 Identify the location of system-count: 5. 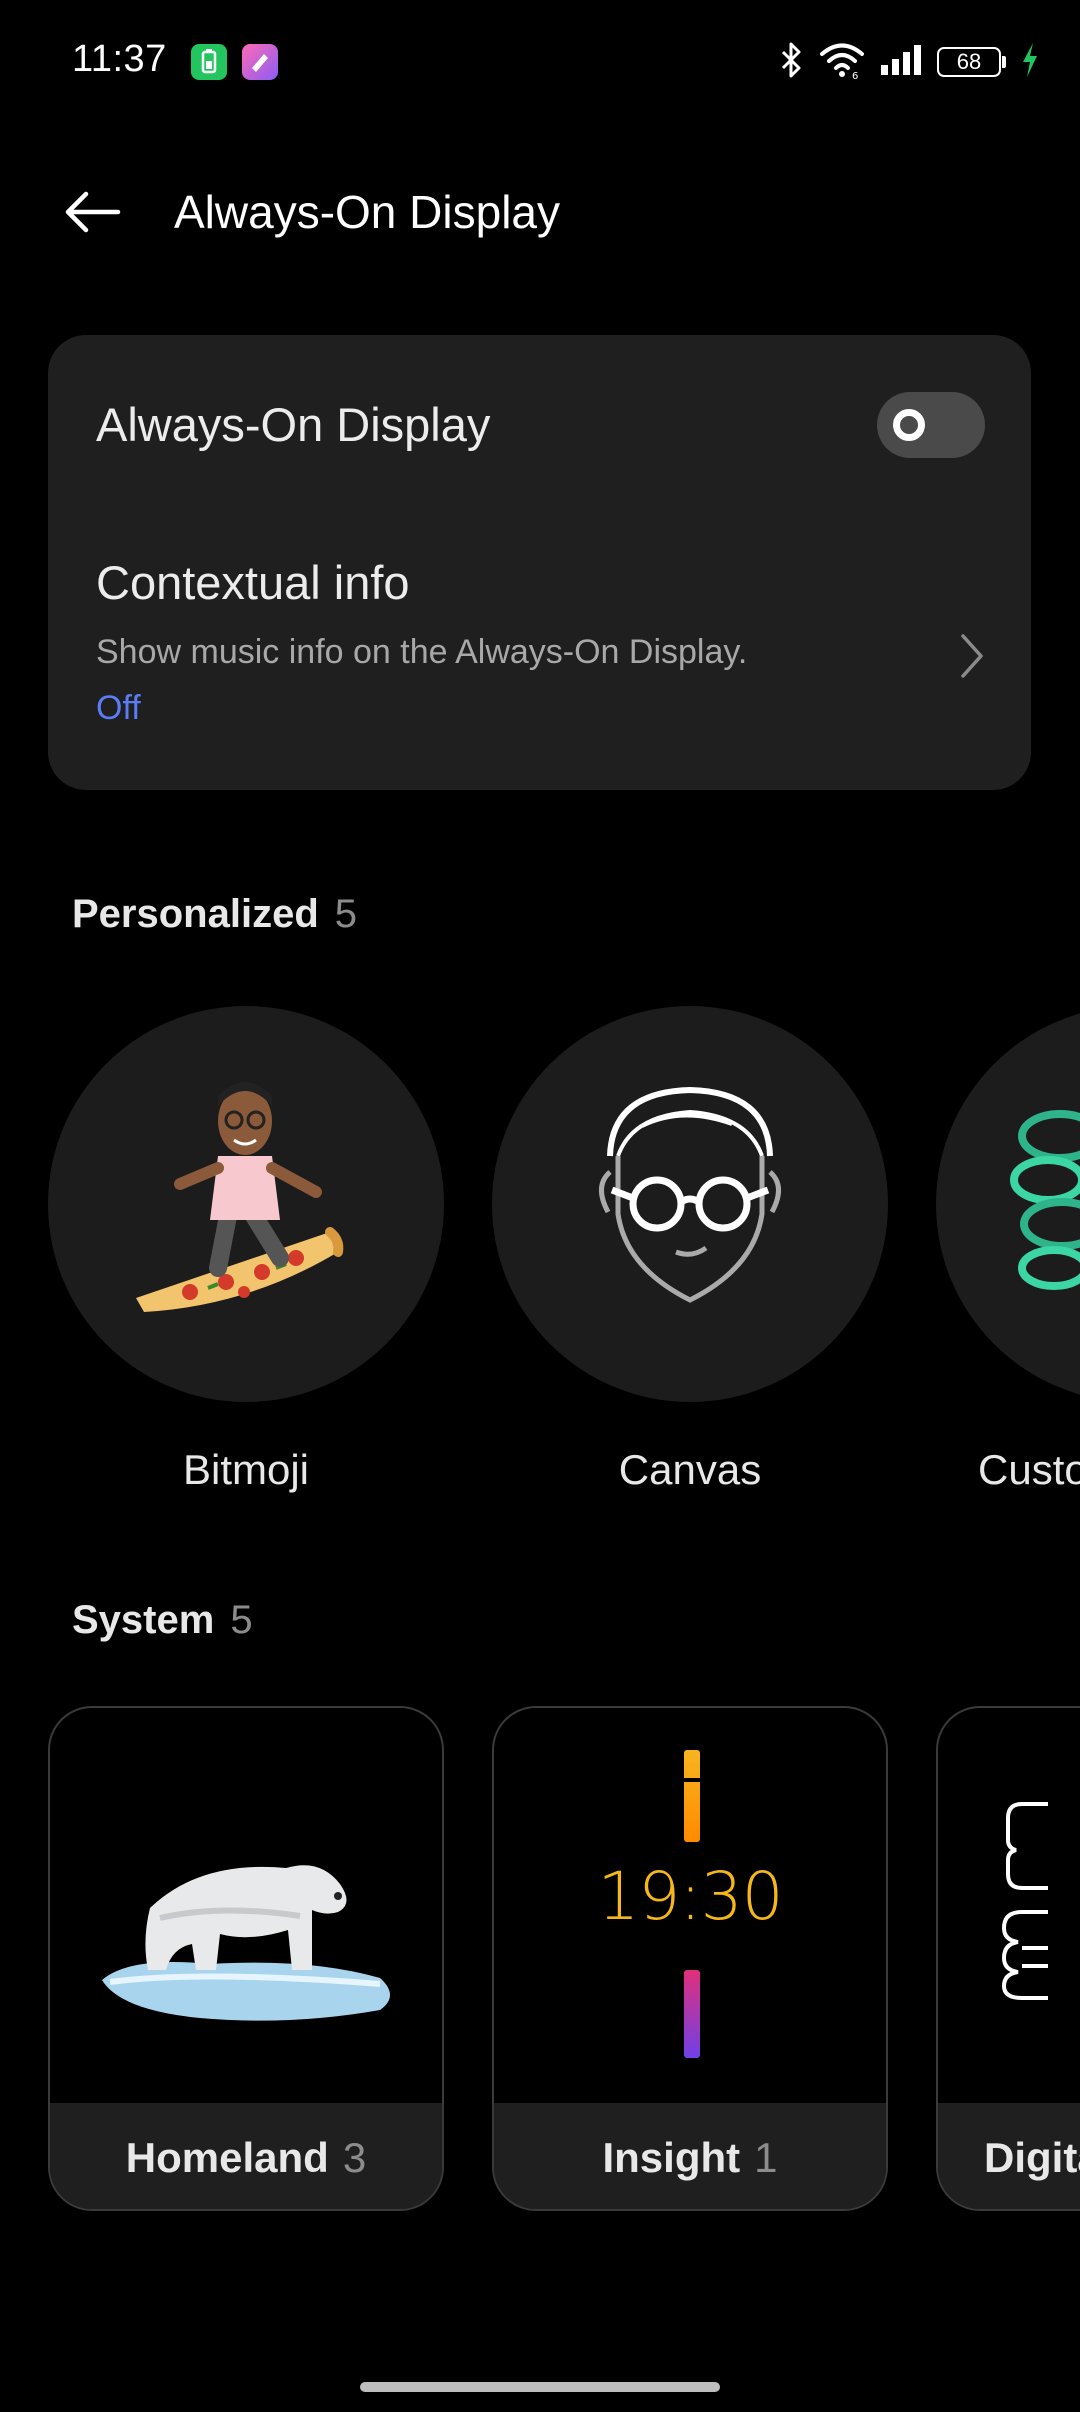
(241, 1620).